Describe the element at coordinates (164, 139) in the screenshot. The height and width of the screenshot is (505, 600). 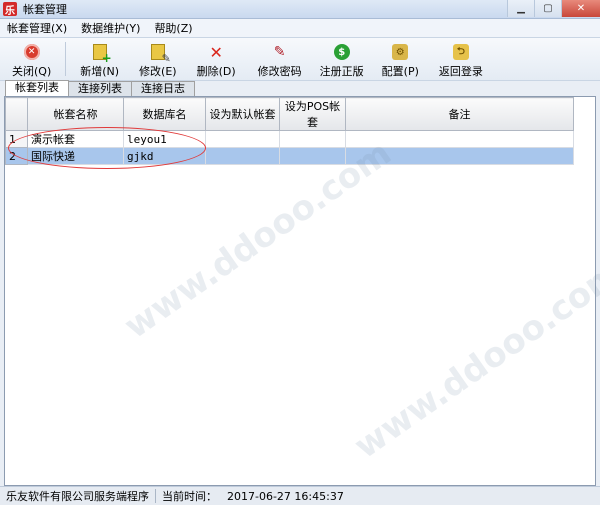
I see `database-name-cell: leyou1` at that location.